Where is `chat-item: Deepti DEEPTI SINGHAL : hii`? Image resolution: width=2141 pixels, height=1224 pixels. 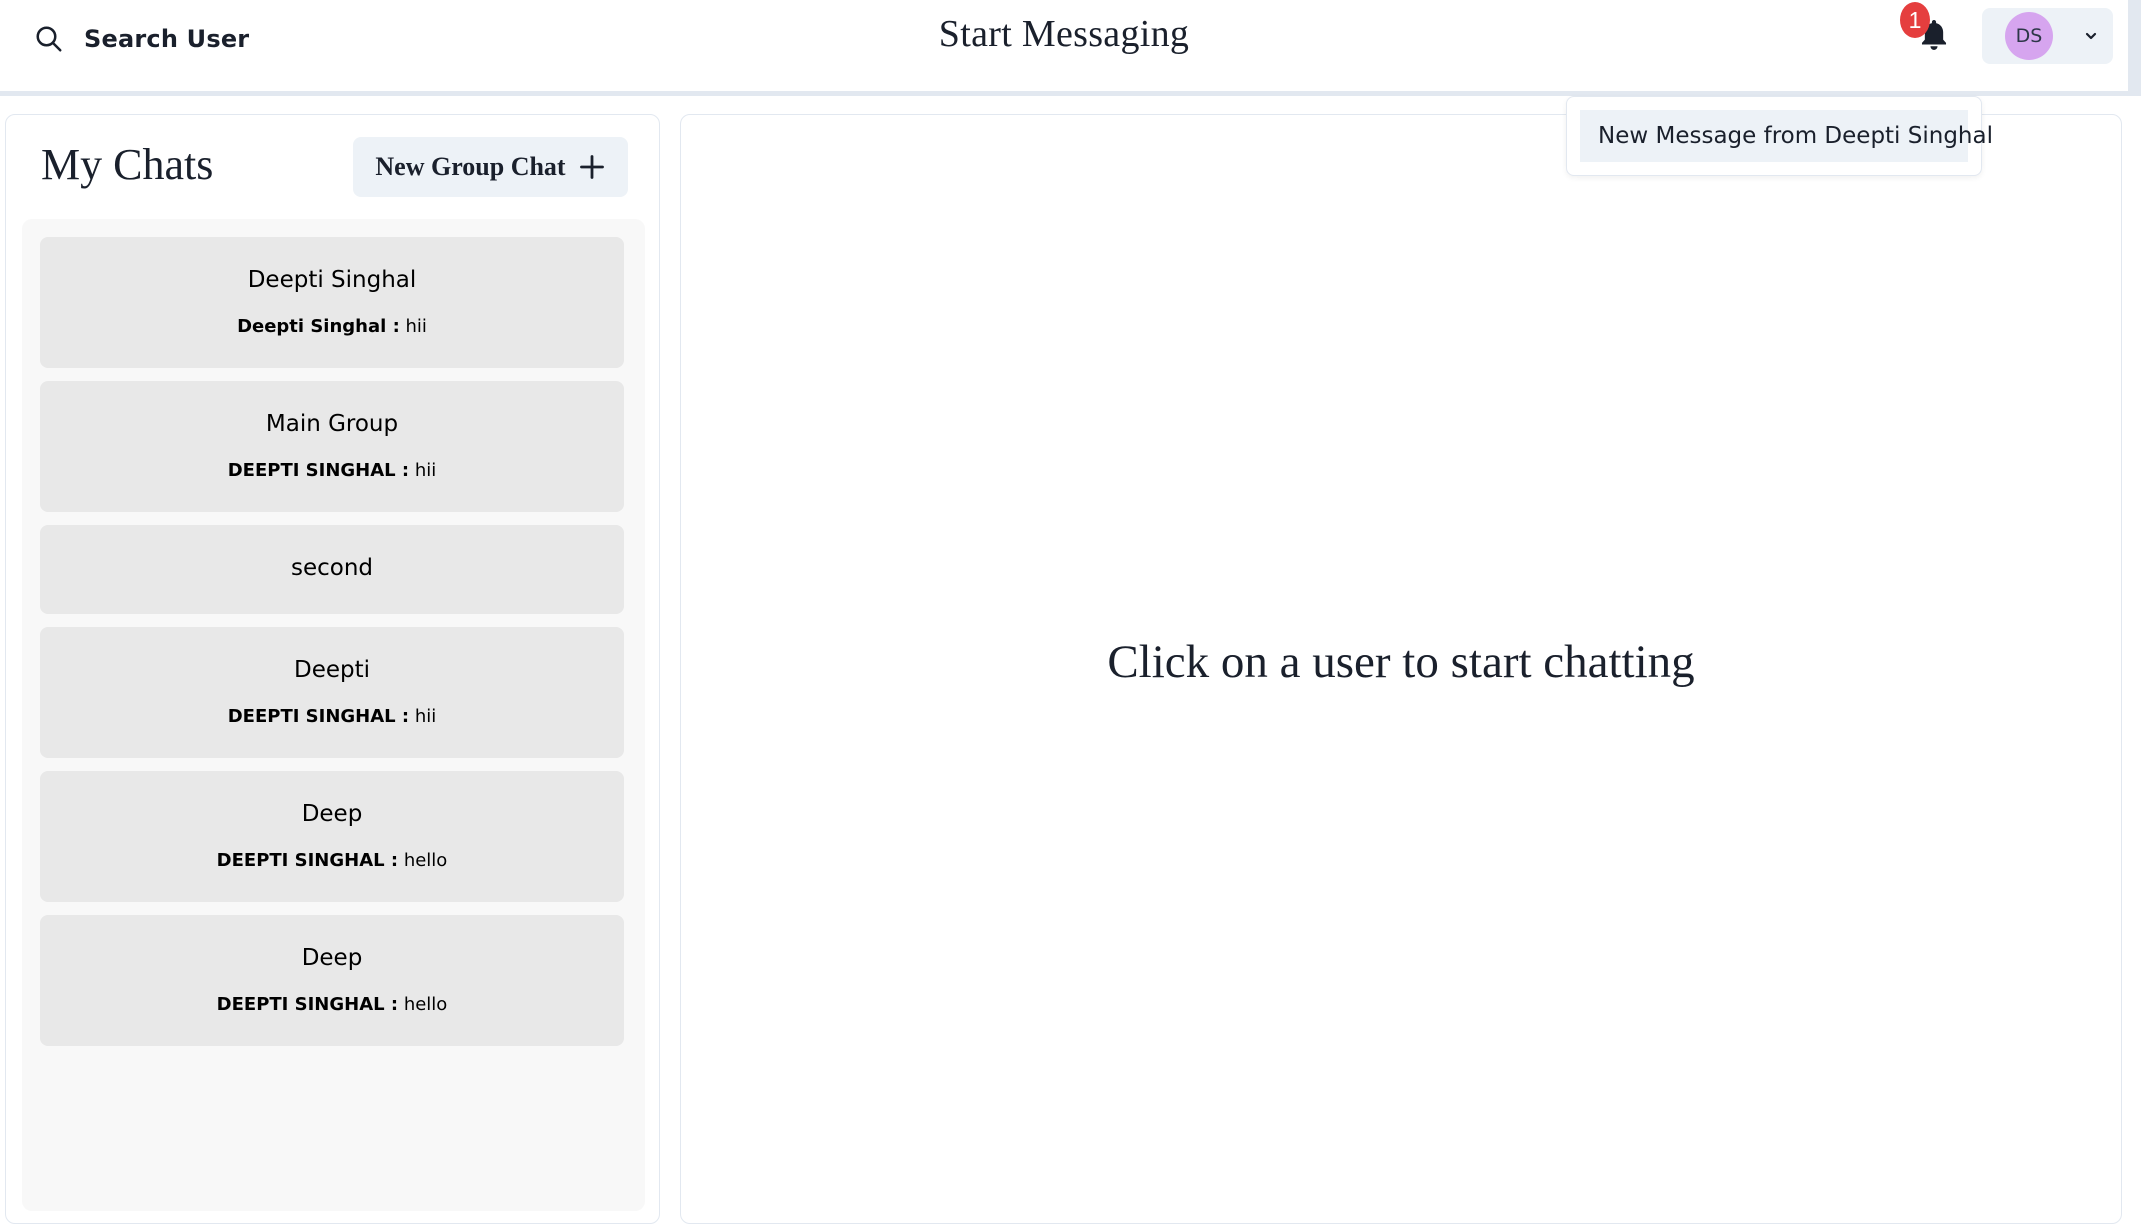 chat-item: Deepti DEEPTI SINGHAL : hii is located at coordinates (332, 692).